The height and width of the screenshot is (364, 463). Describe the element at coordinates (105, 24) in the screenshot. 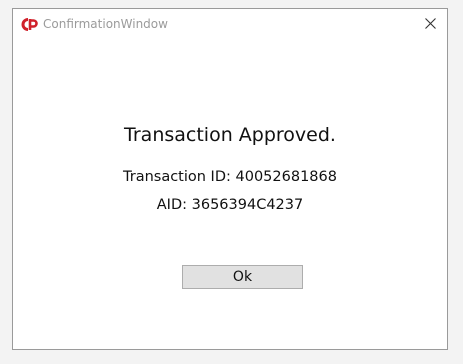

I see `window-title: ConfirmationWindow` at that location.